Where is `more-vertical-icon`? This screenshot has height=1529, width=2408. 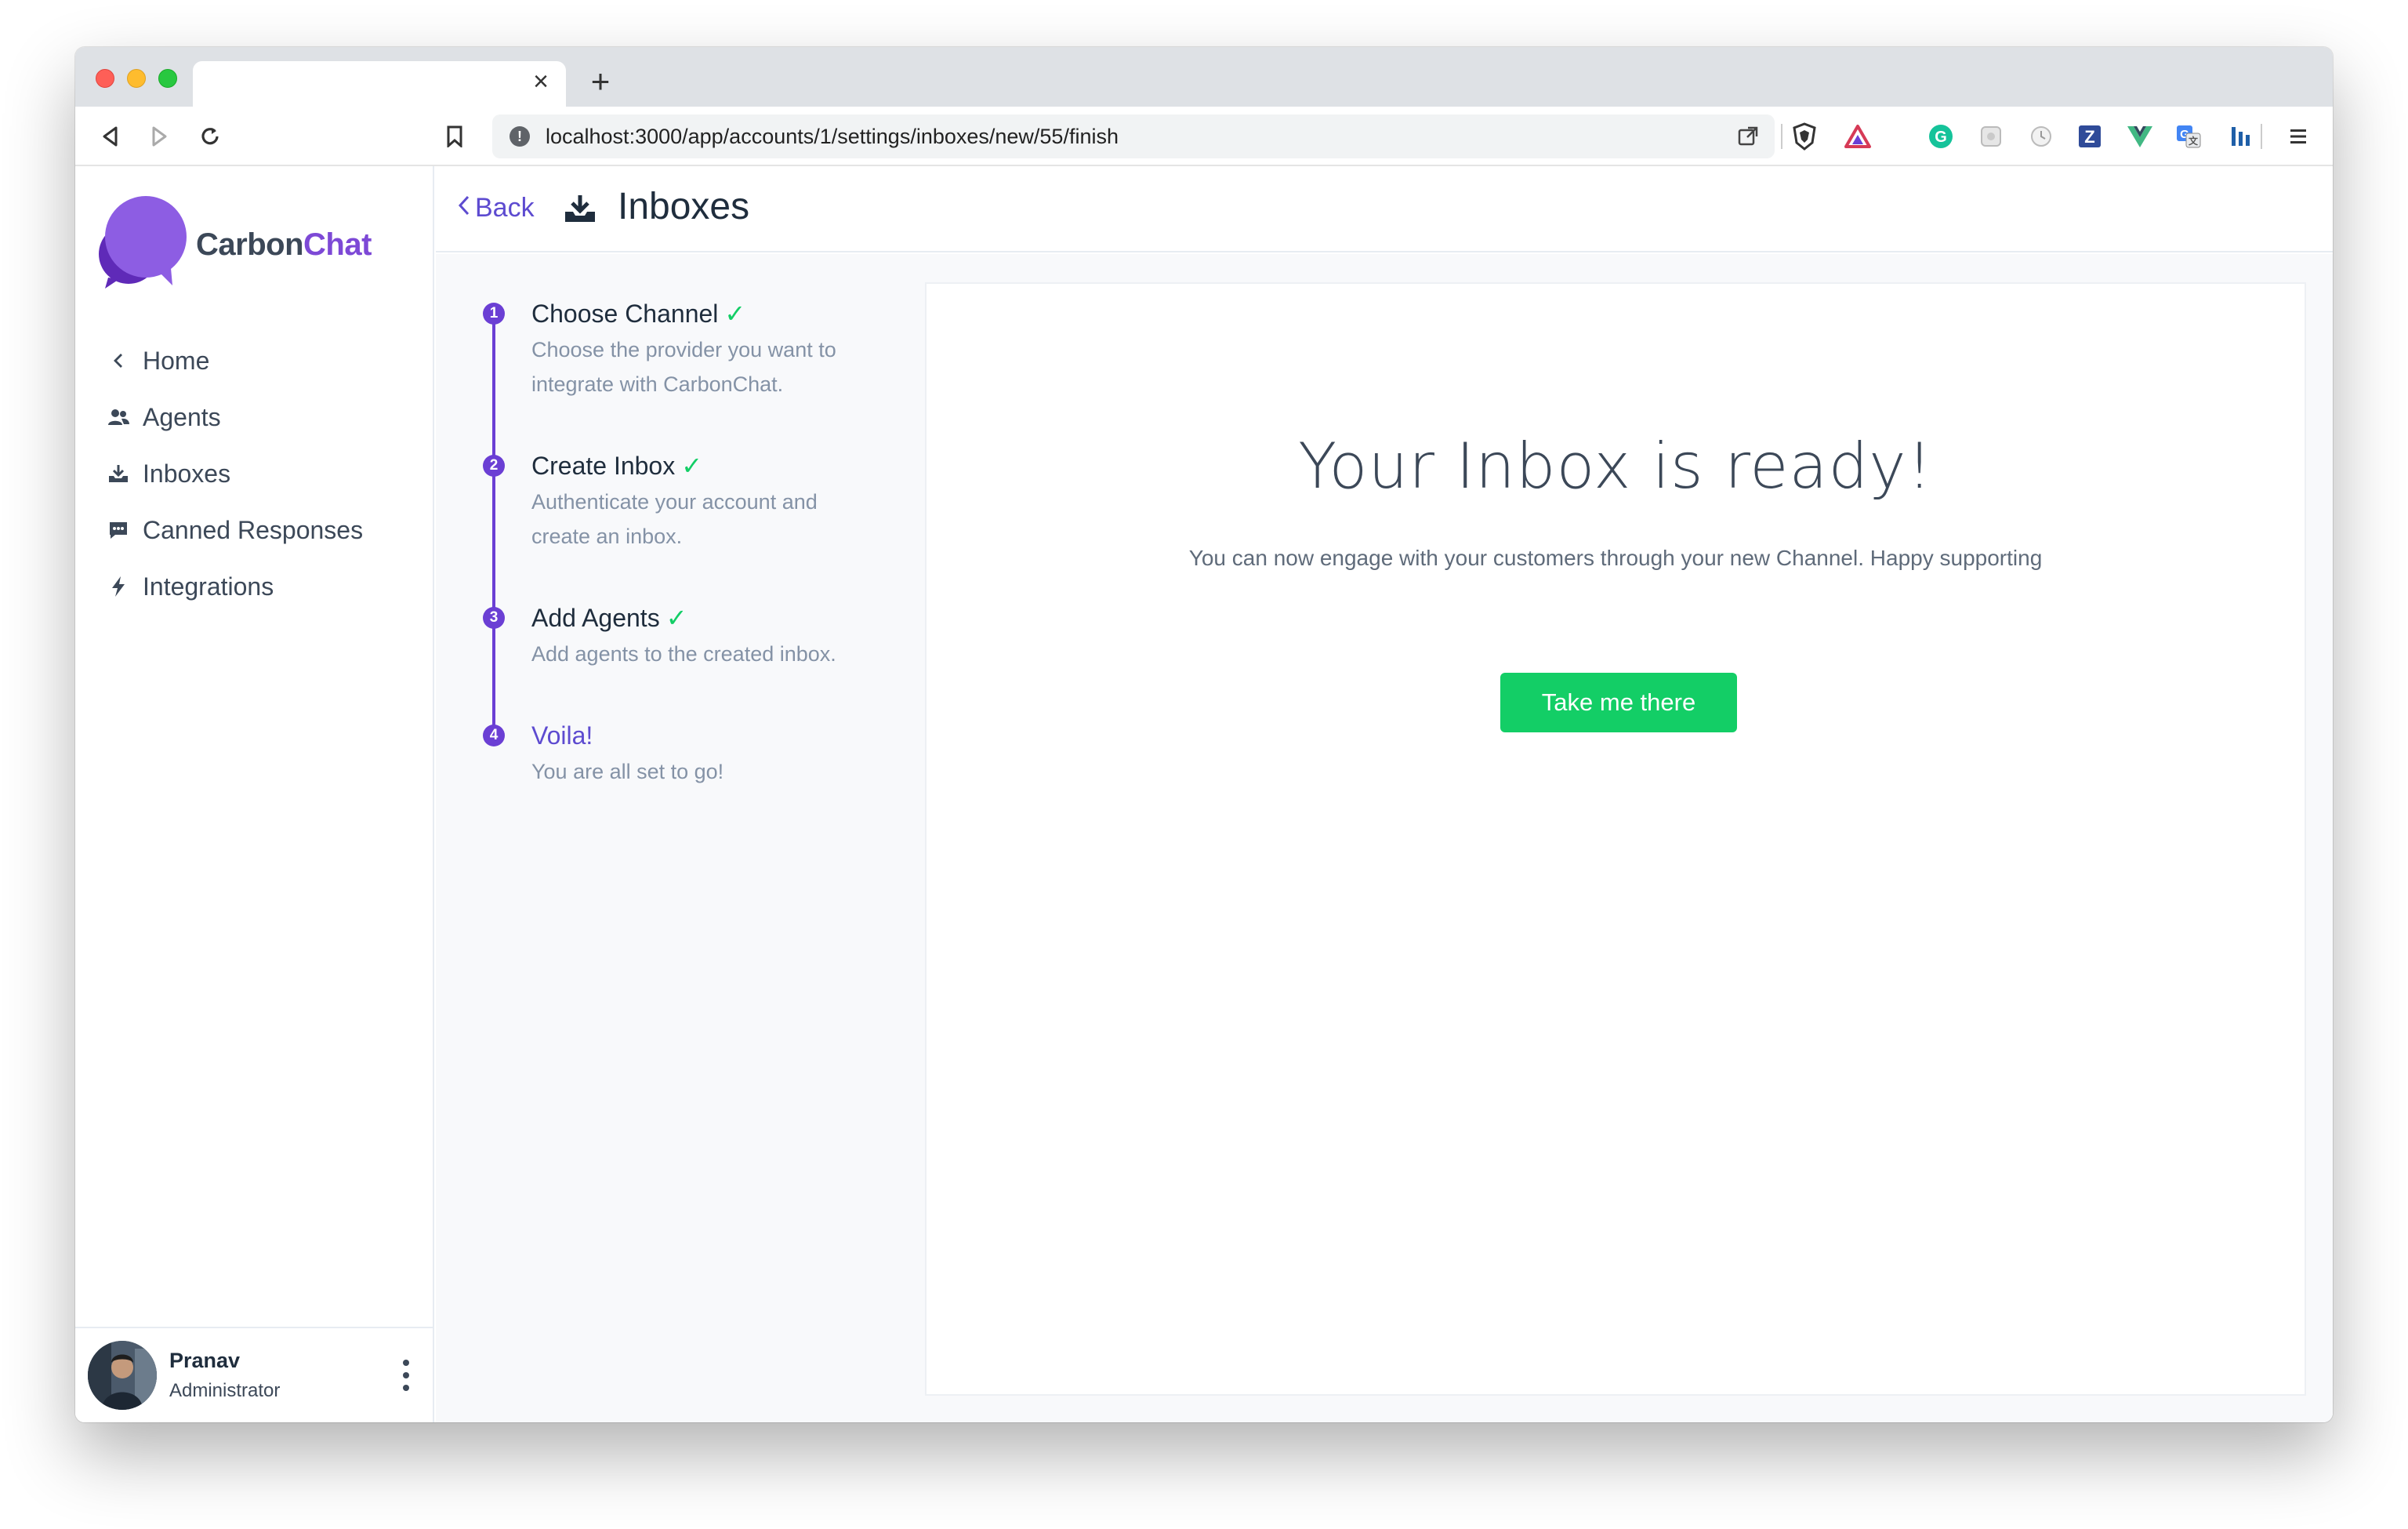 more-vertical-icon is located at coordinates (406, 1375).